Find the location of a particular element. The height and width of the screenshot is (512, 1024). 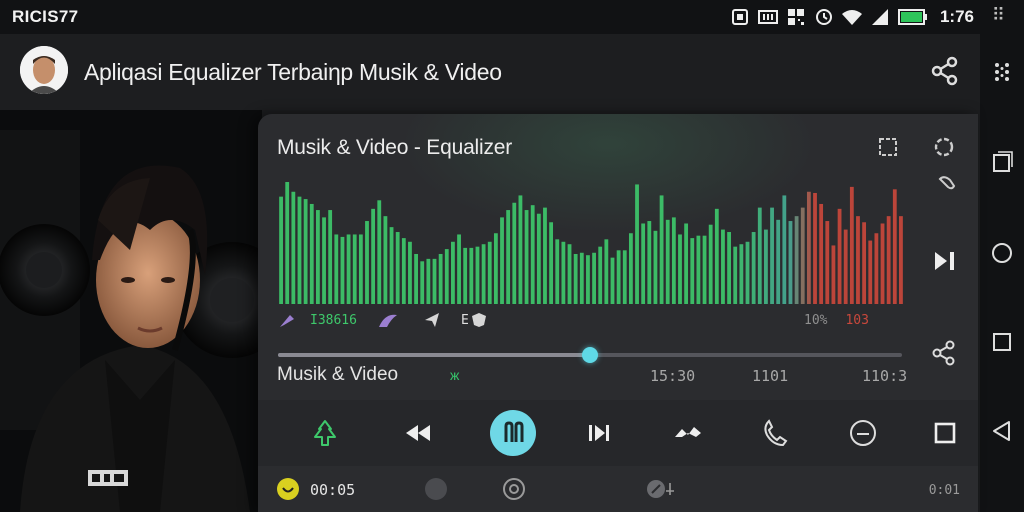

timer-icon is located at coordinates (863, 433).